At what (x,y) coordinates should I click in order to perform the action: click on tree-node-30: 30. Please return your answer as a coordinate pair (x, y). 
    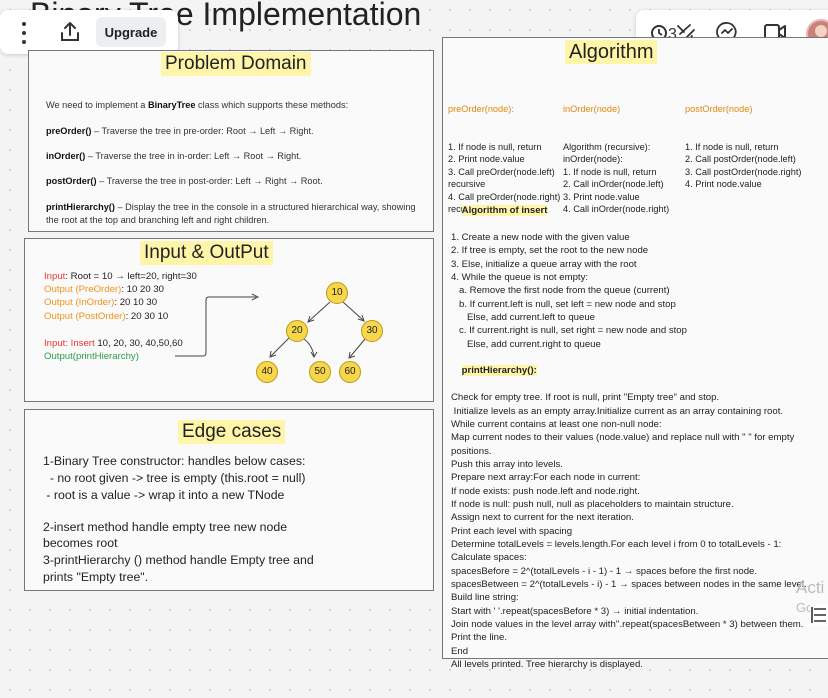
    Looking at the image, I should click on (372, 331).